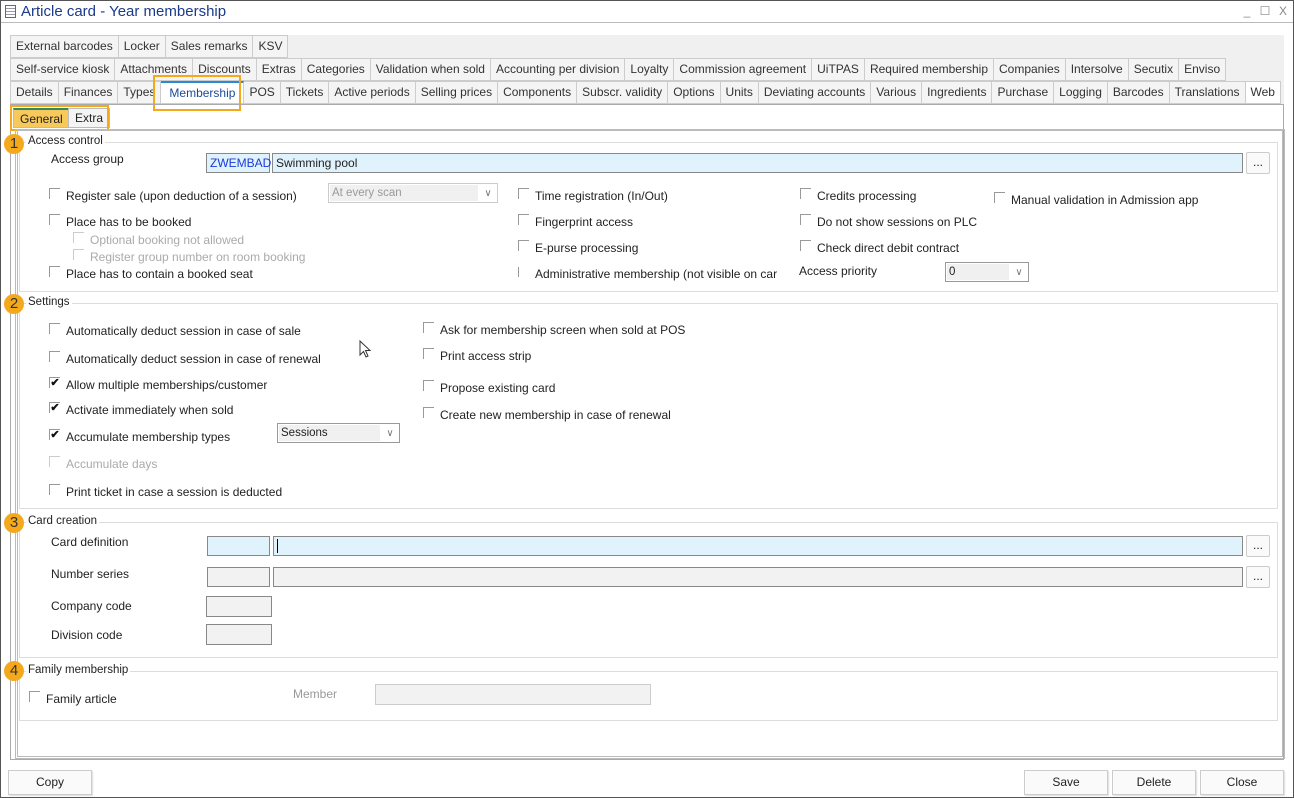 This screenshot has height=798, width=1294. Describe the element at coordinates (1081, 92) in the screenshot. I see `tab-logging: Logging` at that location.